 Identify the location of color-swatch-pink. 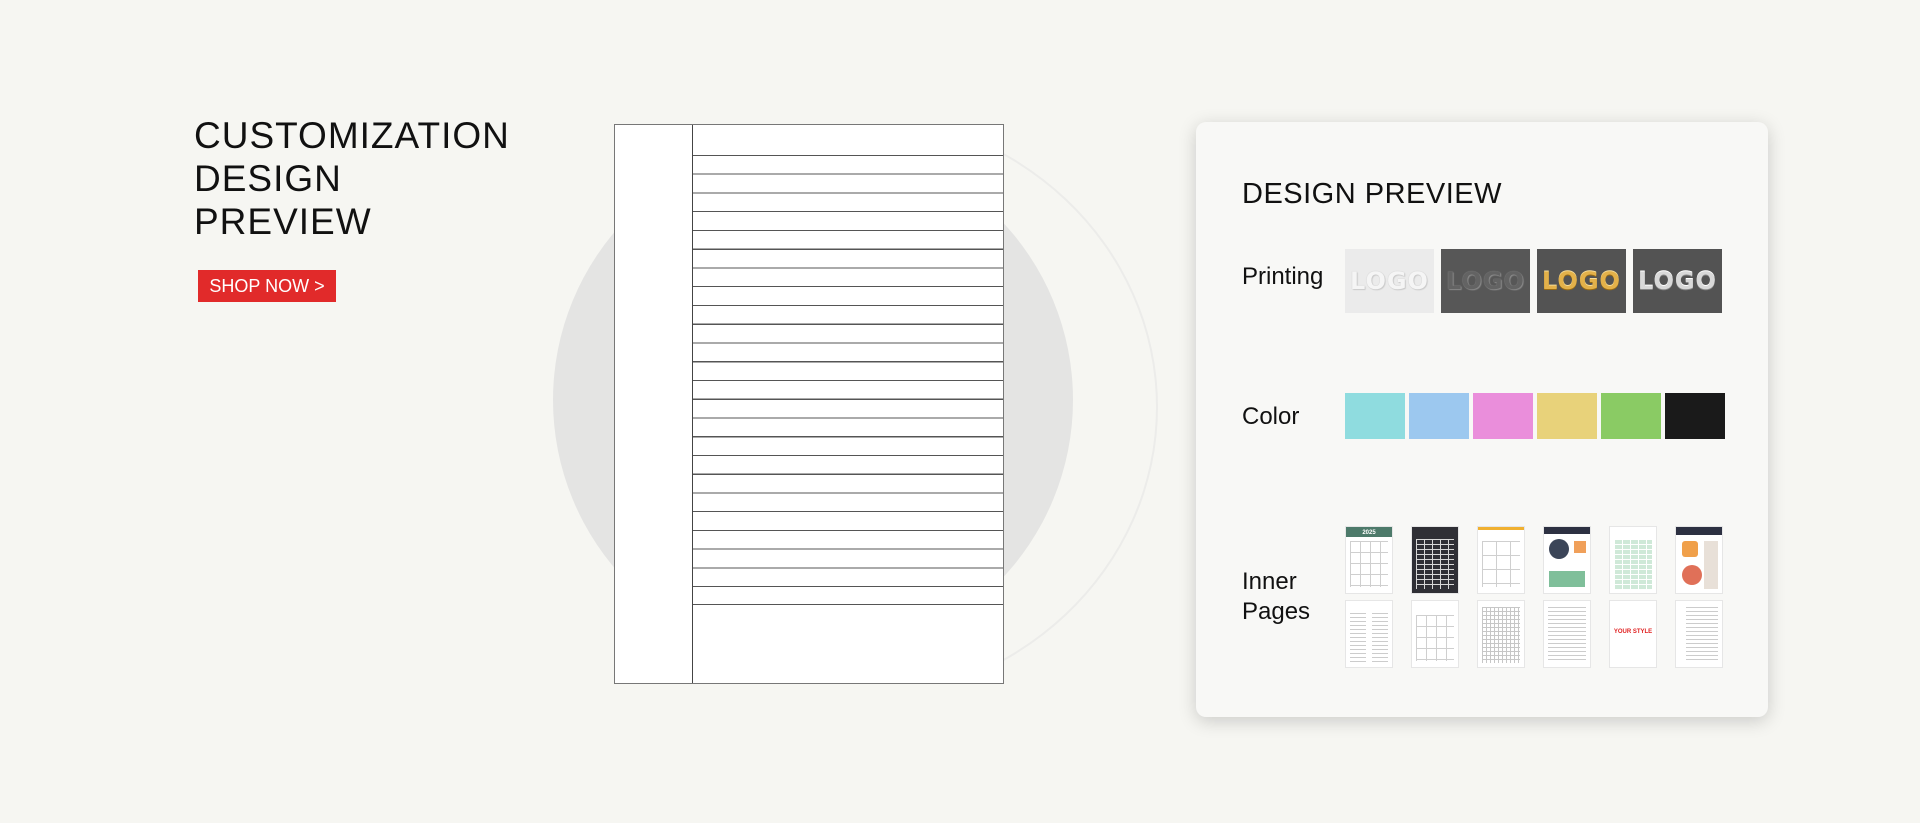
(1503, 416).